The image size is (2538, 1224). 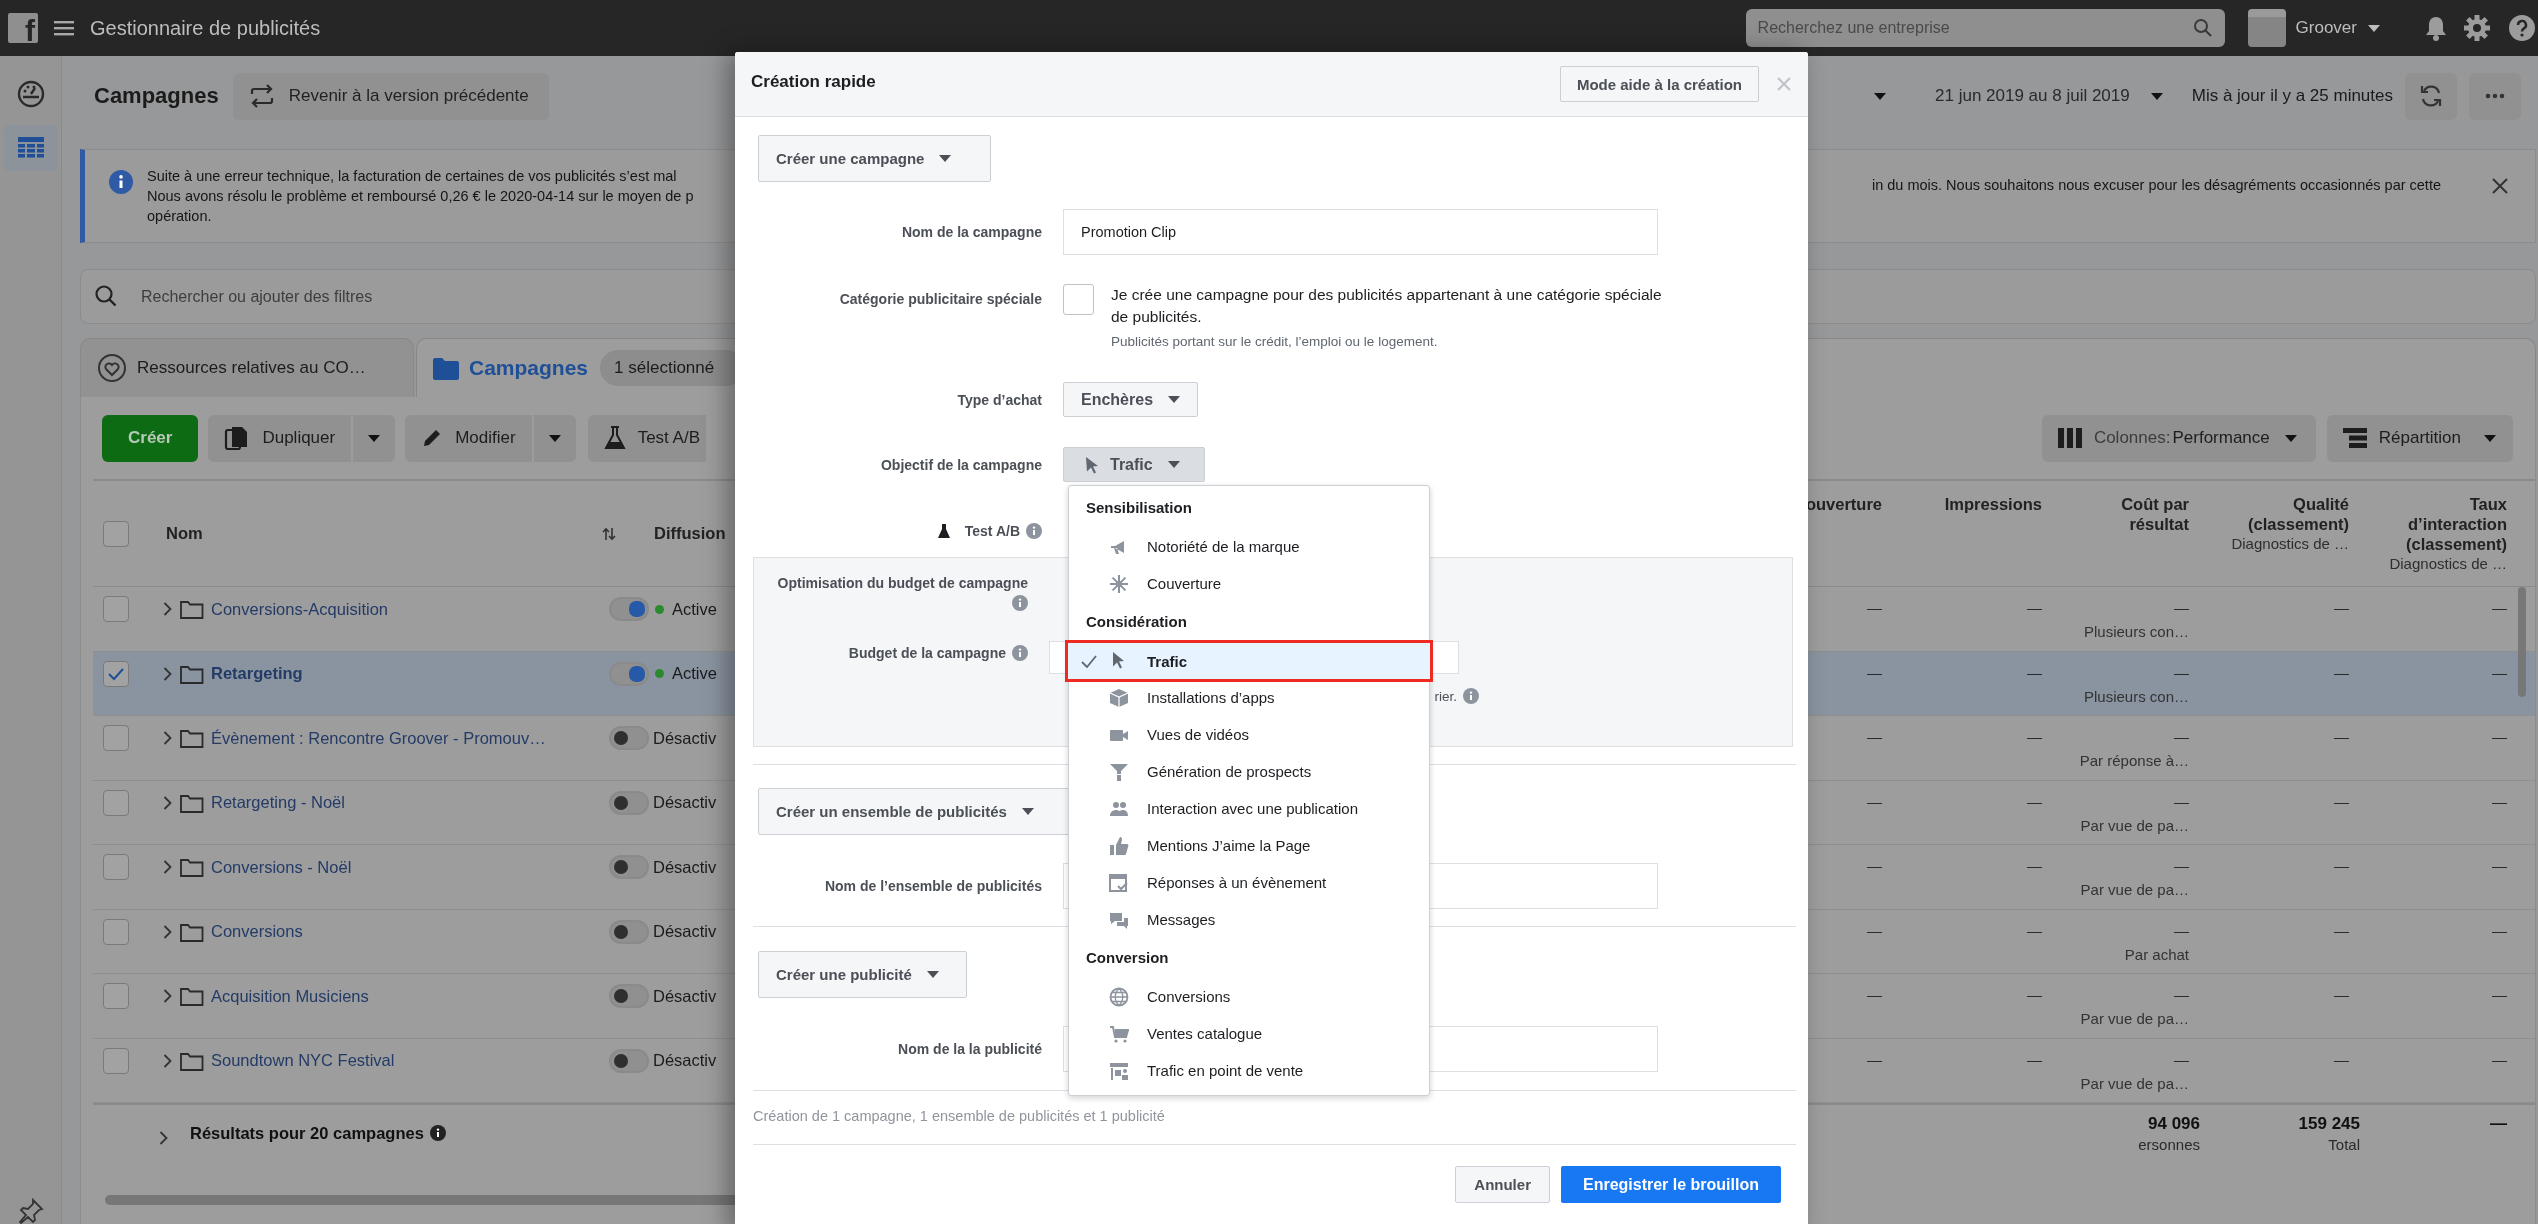 I want to click on summary-label: Résultats pour 20 campagnes, so click(x=307, y=1133).